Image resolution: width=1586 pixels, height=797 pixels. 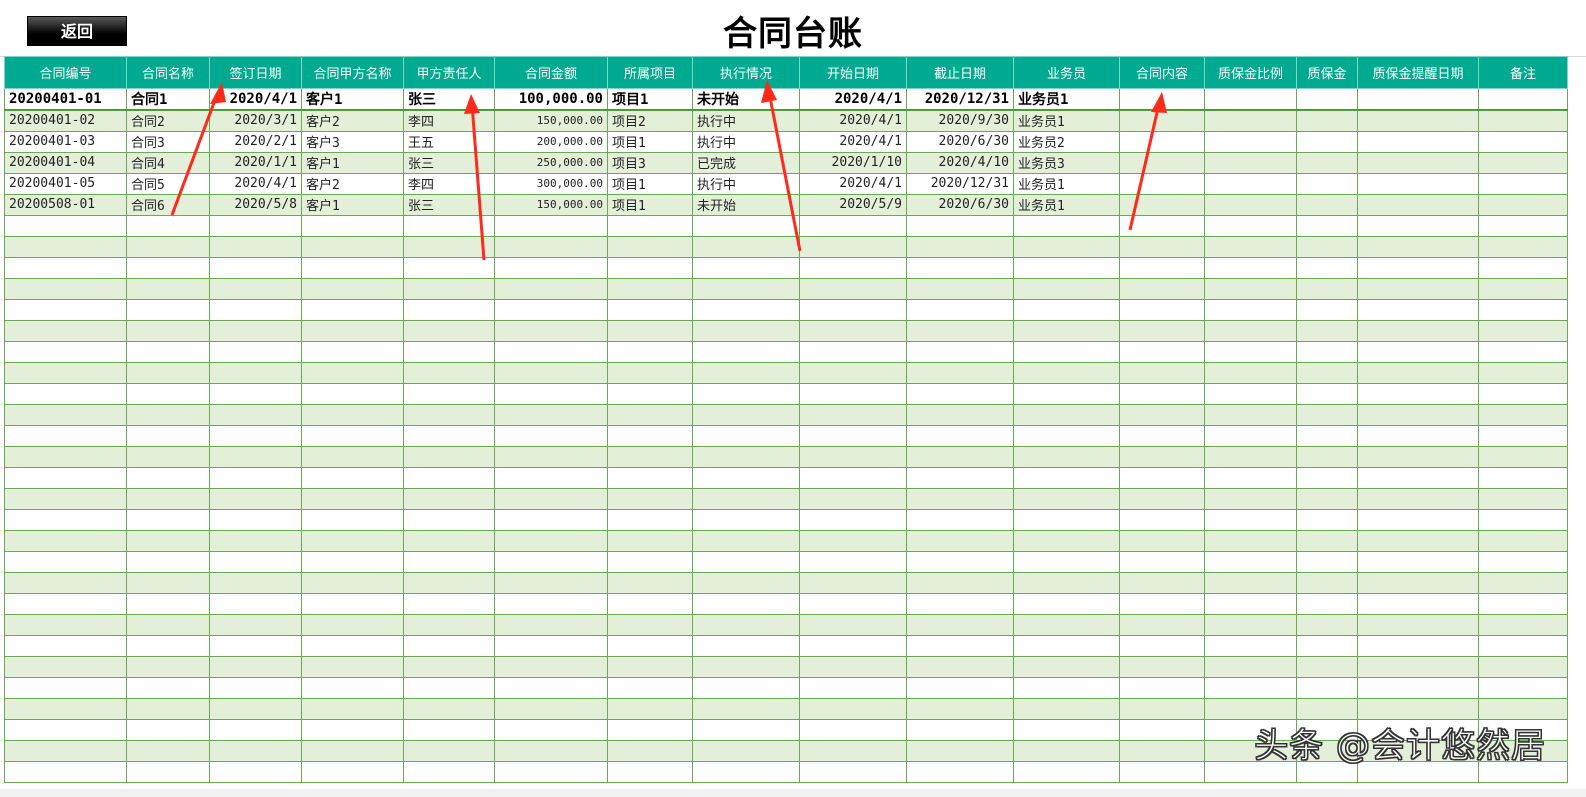 What do you see at coordinates (746, 99) in the screenshot?
I see `table-cell: 未开始` at bounding box center [746, 99].